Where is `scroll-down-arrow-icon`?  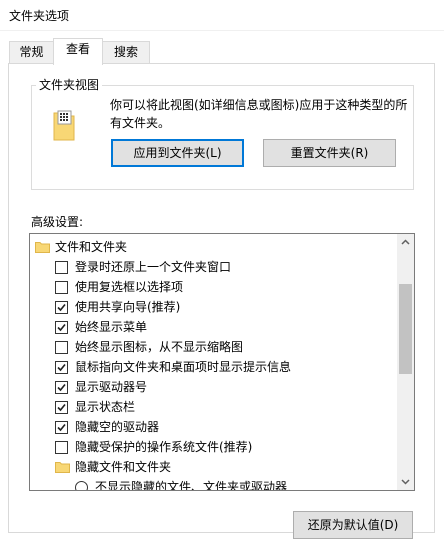
scroll-down-arrow-icon is located at coordinates (405, 481).